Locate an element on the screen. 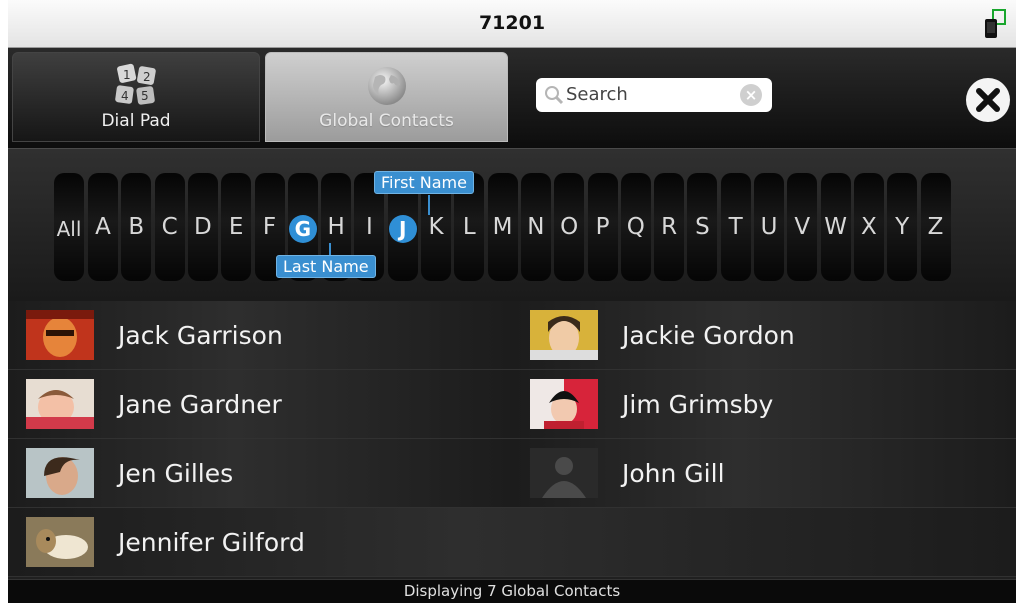 Image resolution: width=1024 pixels, height=603 pixels. letter-b: B is located at coordinates (136, 227).